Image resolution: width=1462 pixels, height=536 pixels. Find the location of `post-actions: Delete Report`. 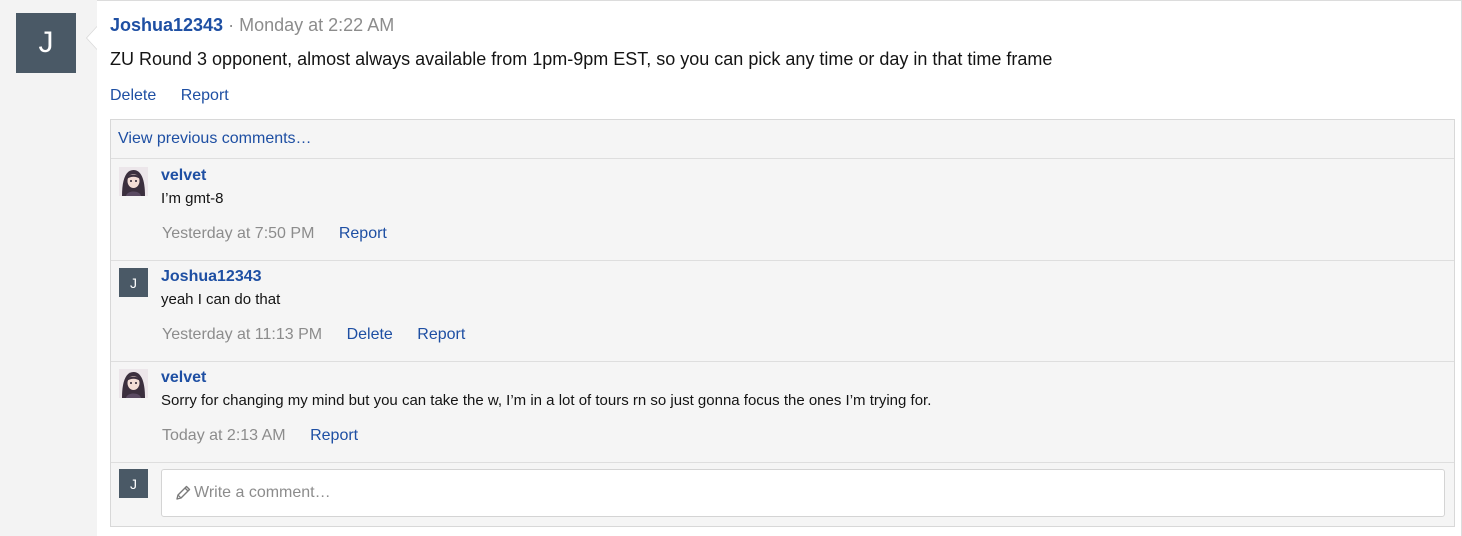

post-actions: Delete Report is located at coordinates (179, 96).